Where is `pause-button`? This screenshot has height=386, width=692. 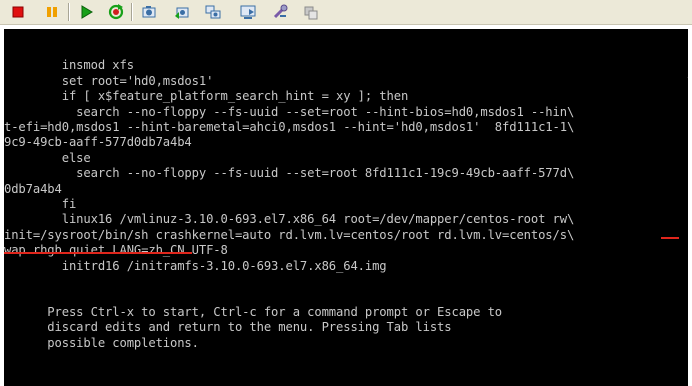 pause-button is located at coordinates (52, 12).